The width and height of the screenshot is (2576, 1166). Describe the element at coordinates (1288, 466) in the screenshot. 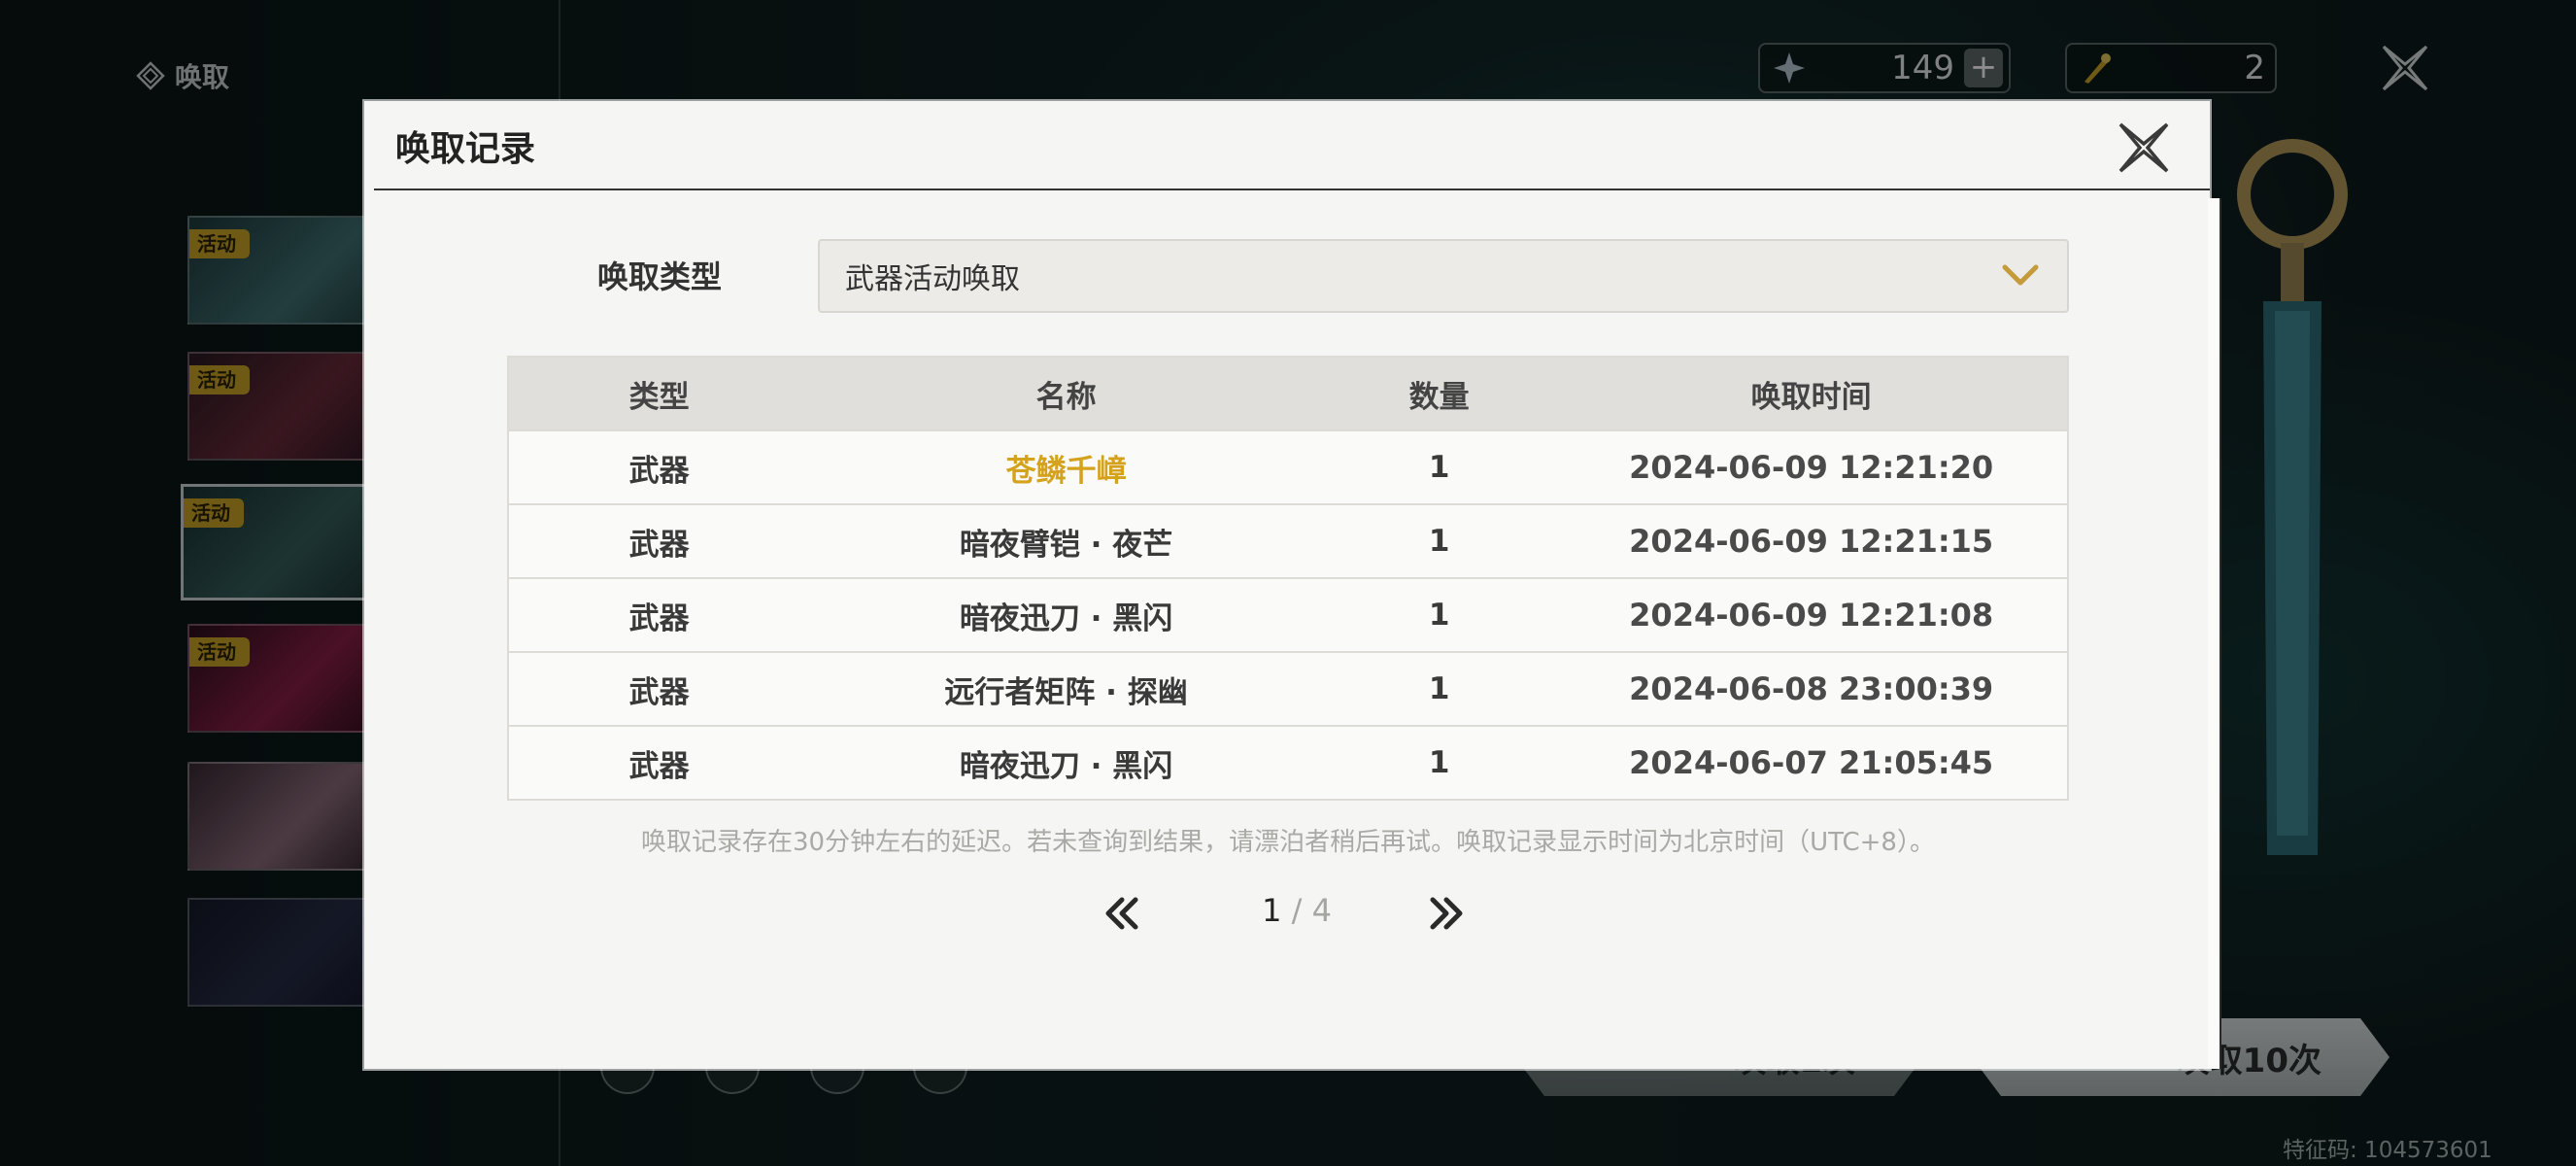

I see `table-row: 武器 苍鳞千嶂 1 2024-06-09 12:21:20` at that location.